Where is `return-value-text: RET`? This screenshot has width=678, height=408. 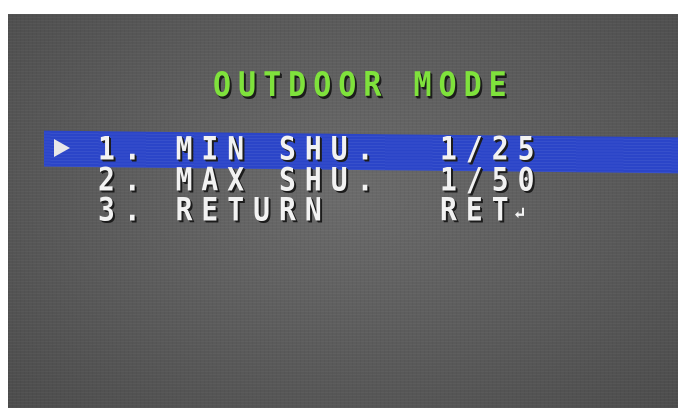 return-value-text: RET is located at coordinates (479, 209).